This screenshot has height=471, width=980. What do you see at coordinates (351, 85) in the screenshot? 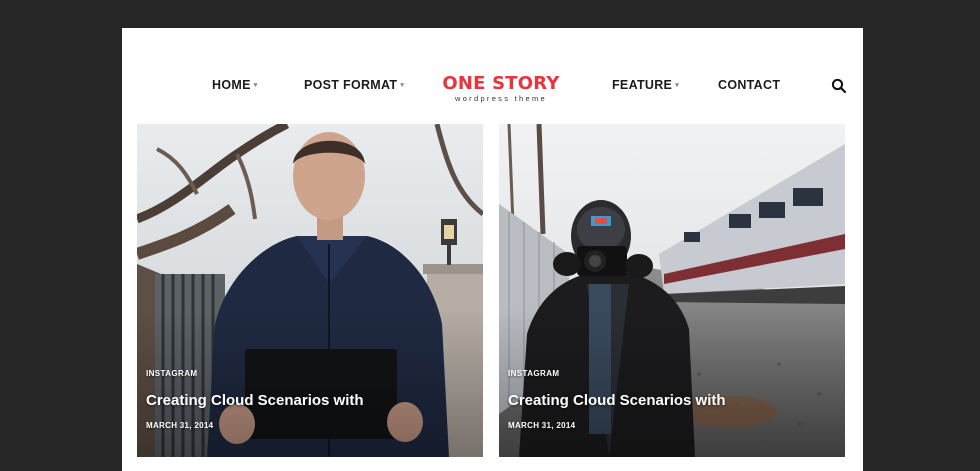
I see `nav-item-label: POST FORMAT` at bounding box center [351, 85].